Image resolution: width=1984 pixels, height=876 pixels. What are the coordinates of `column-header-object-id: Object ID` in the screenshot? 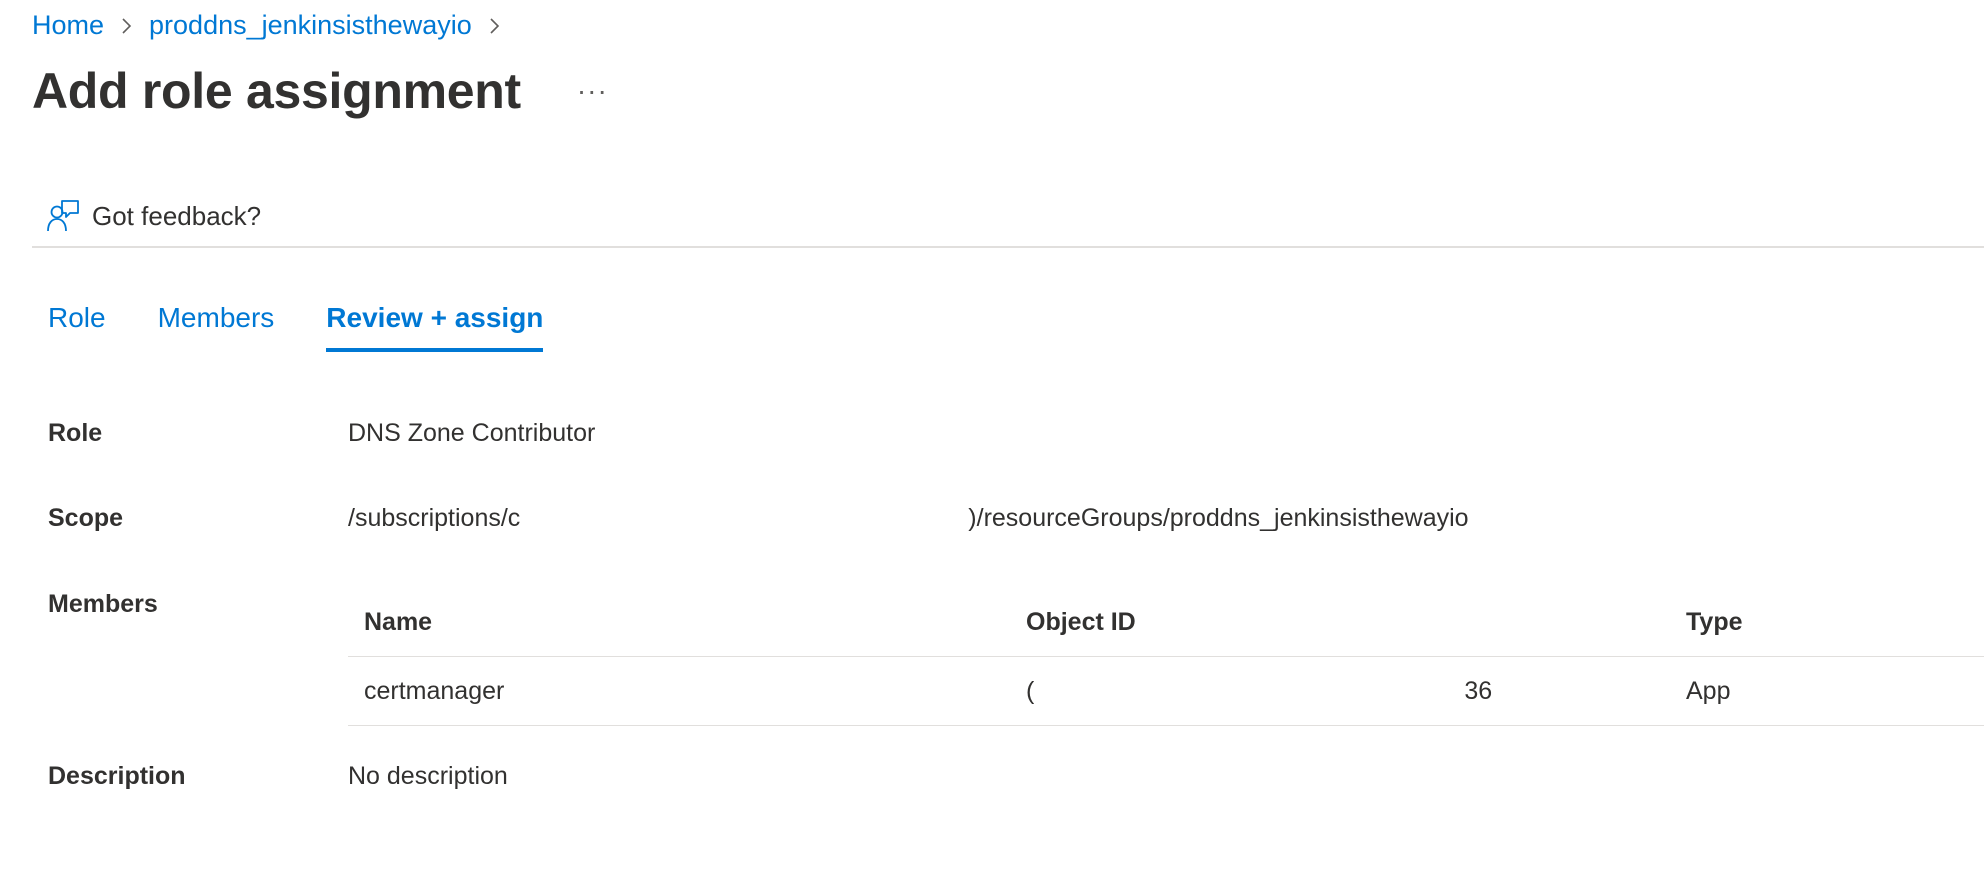 It's located at (1081, 622).